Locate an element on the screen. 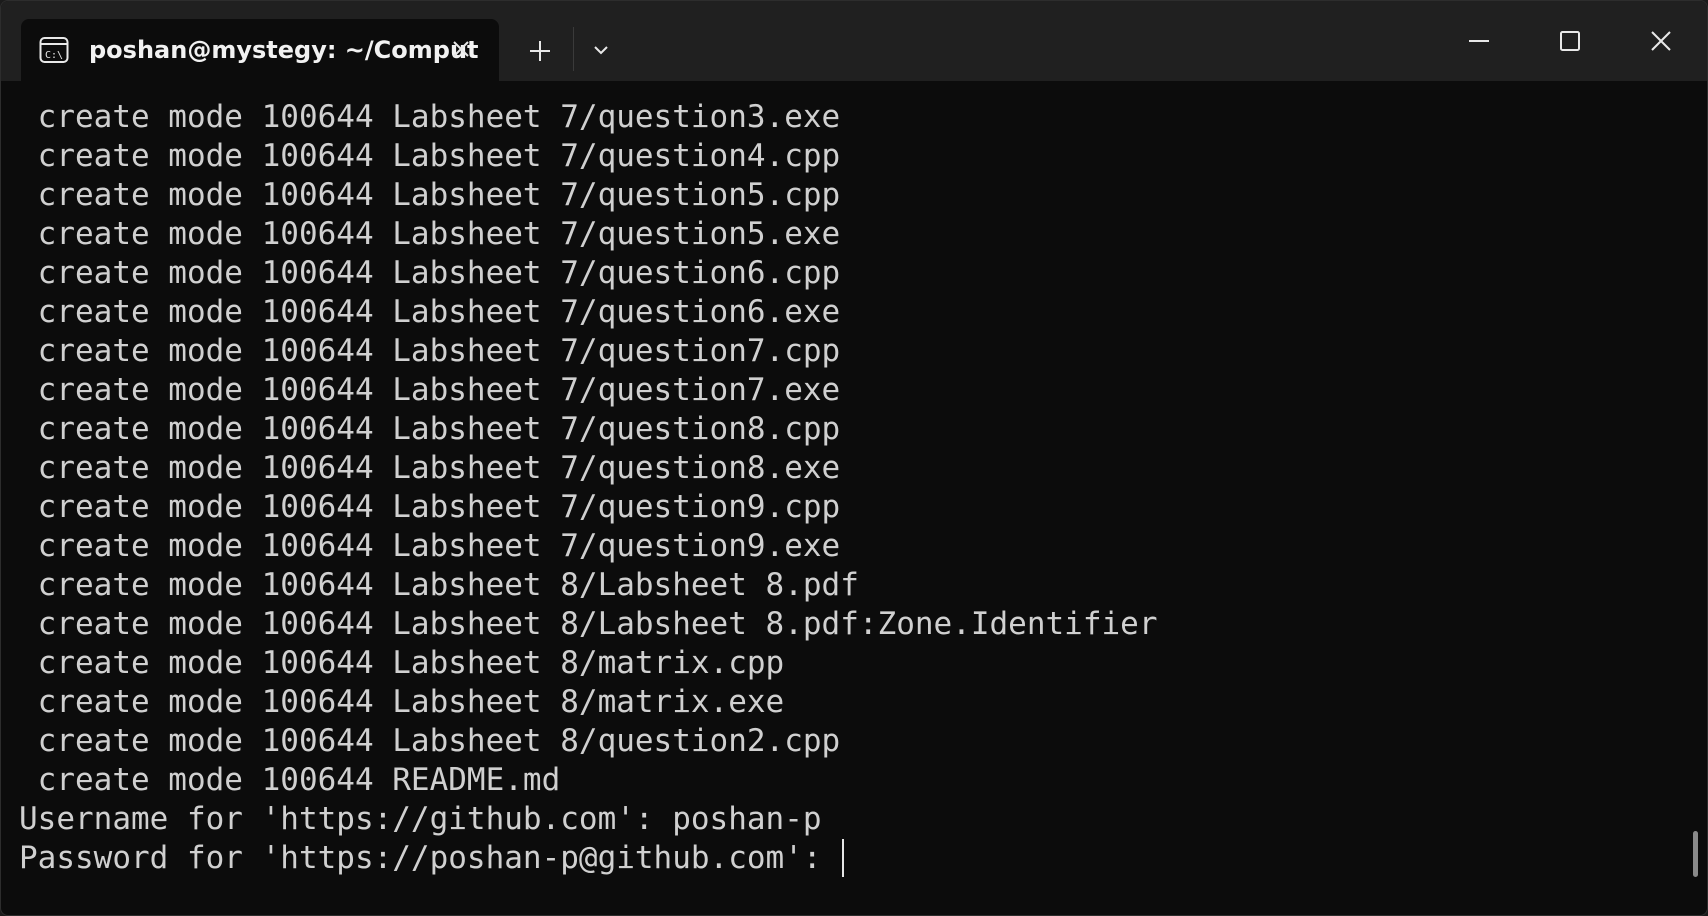 The height and width of the screenshot is (916, 1708). terminal-line: create mode 100644 Labsheet 8/matrix.cpp is located at coordinates (402, 663).